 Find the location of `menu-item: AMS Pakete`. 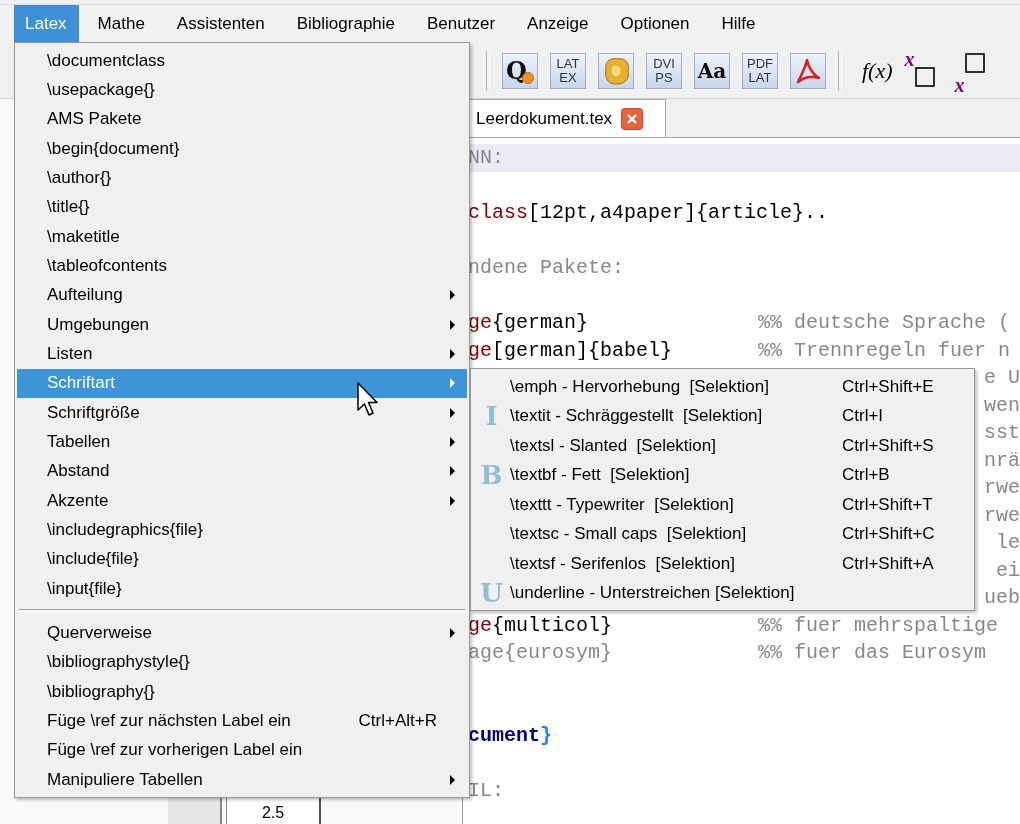

menu-item: AMS Pakete is located at coordinates (242, 119).